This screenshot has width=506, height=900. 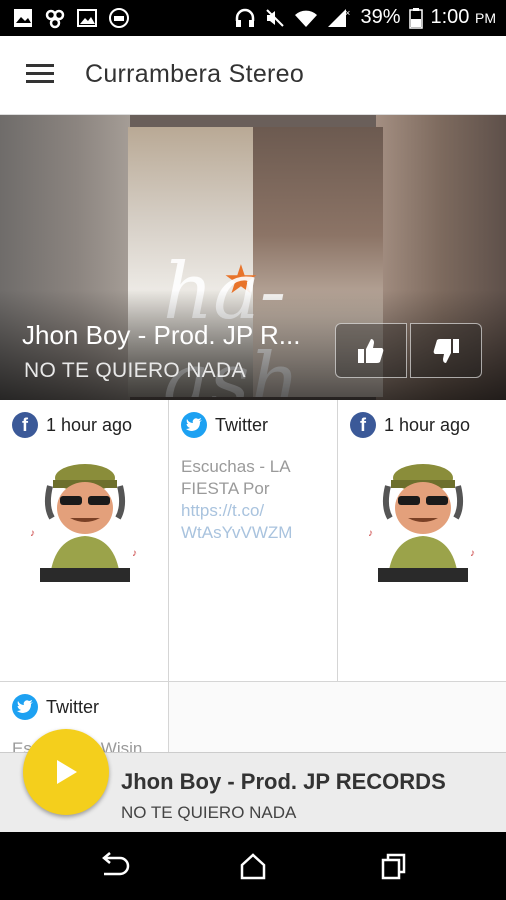 I want to click on recent-apps-icon, so click(x=393, y=866).